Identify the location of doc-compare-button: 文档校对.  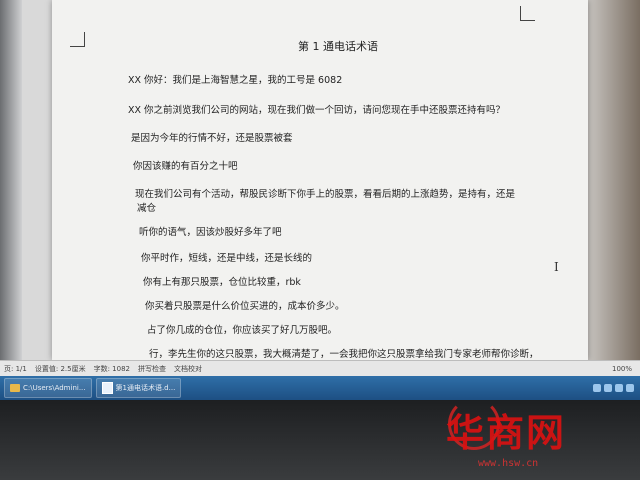
(188, 369).